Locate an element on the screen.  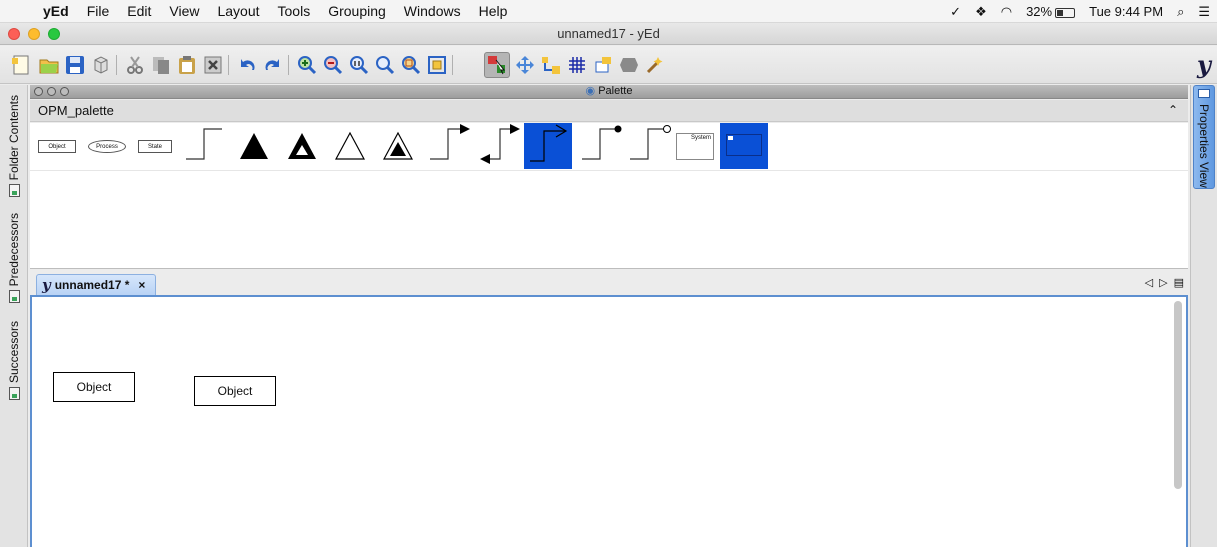
tab-folder-contents: Folder Contents is located at coordinates (14, 146).